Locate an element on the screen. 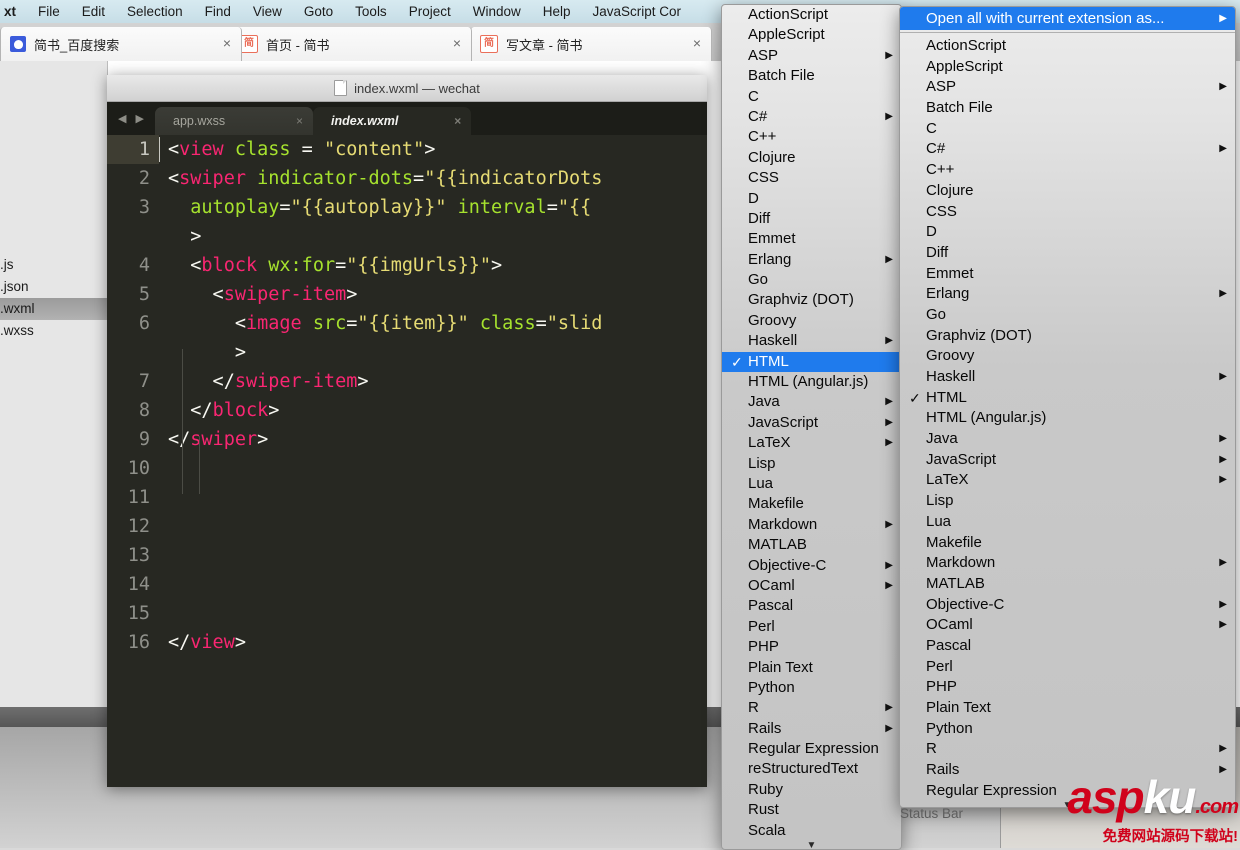 The image size is (1240, 850). menubar-item-view: View is located at coordinates (267, 11).